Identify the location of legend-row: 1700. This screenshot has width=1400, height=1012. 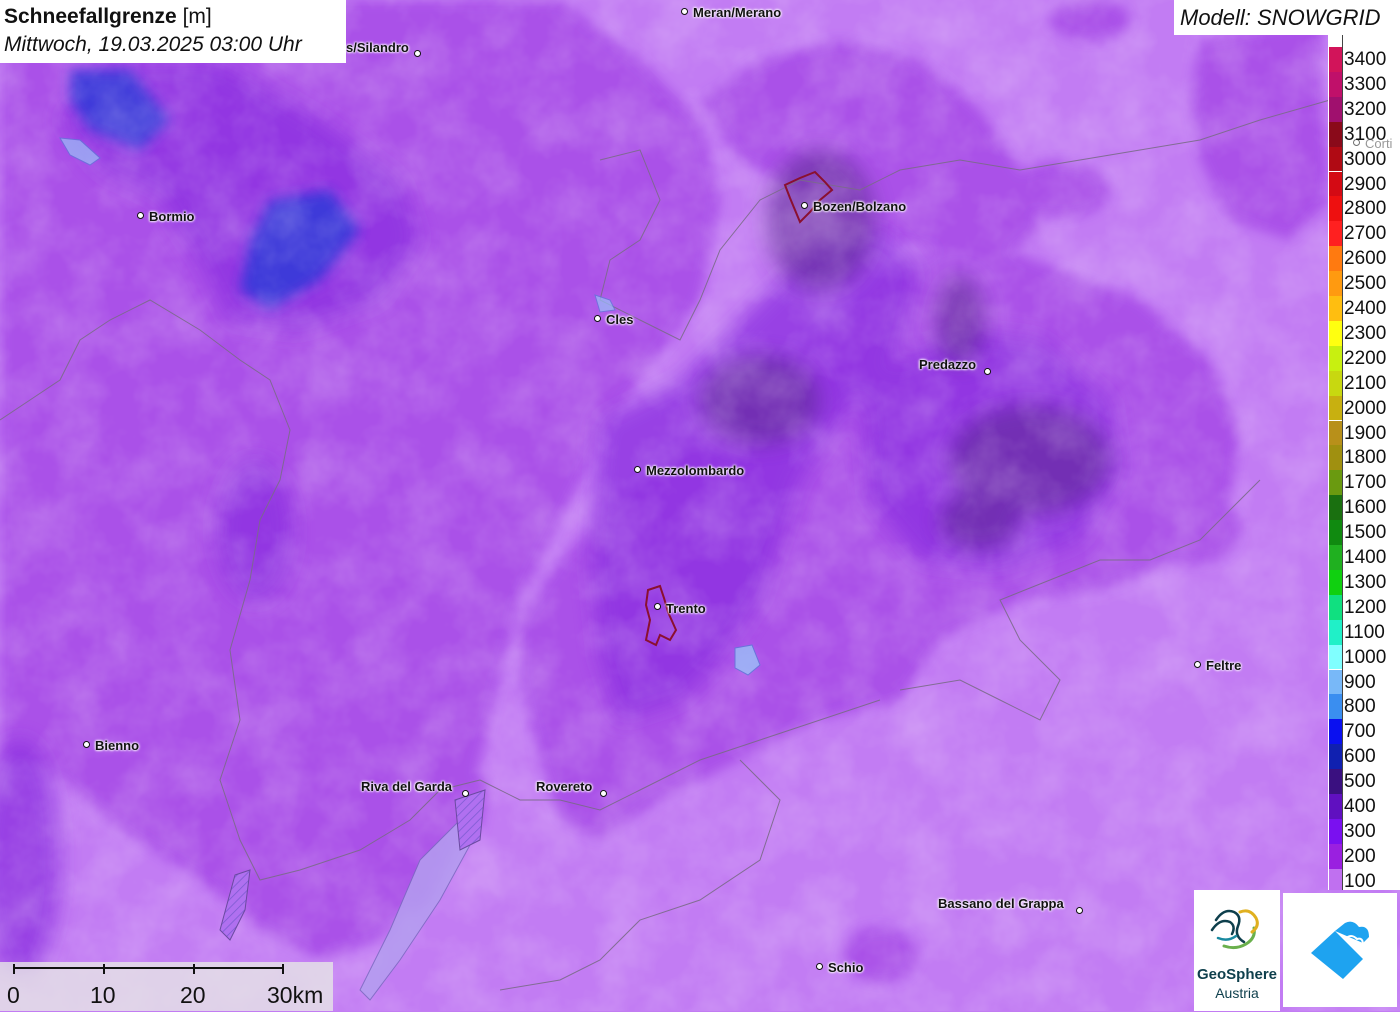
(1364, 483).